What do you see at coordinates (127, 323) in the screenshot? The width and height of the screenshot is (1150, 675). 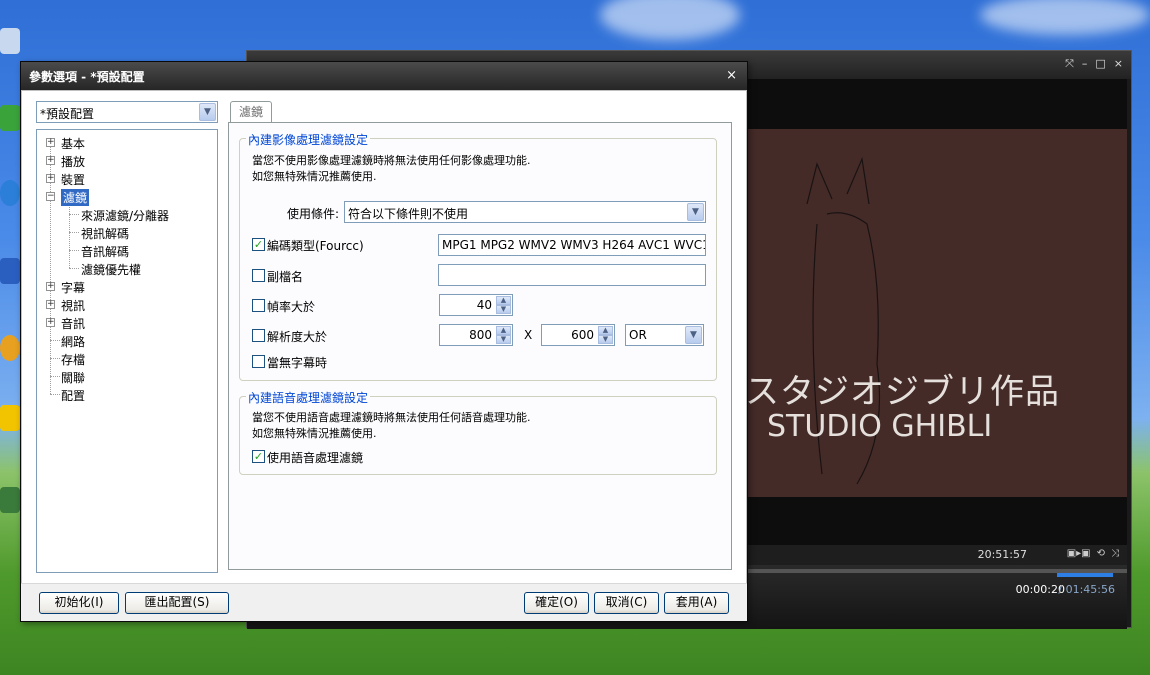 I see `tree-item: + 音訊` at bounding box center [127, 323].